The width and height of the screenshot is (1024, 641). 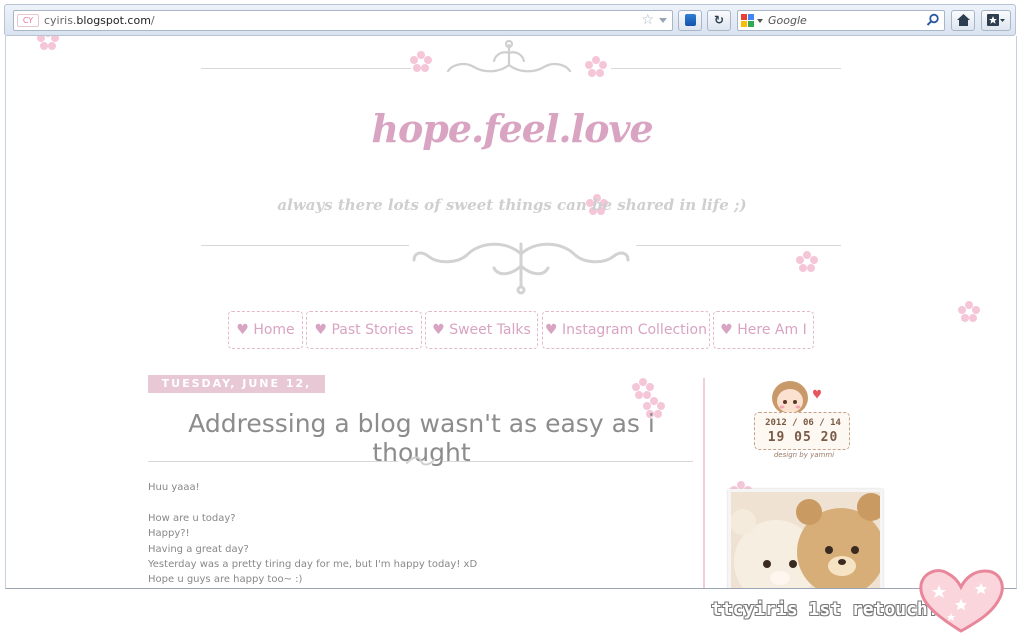 I want to click on post-title-divider-left, so click(x=273, y=461).